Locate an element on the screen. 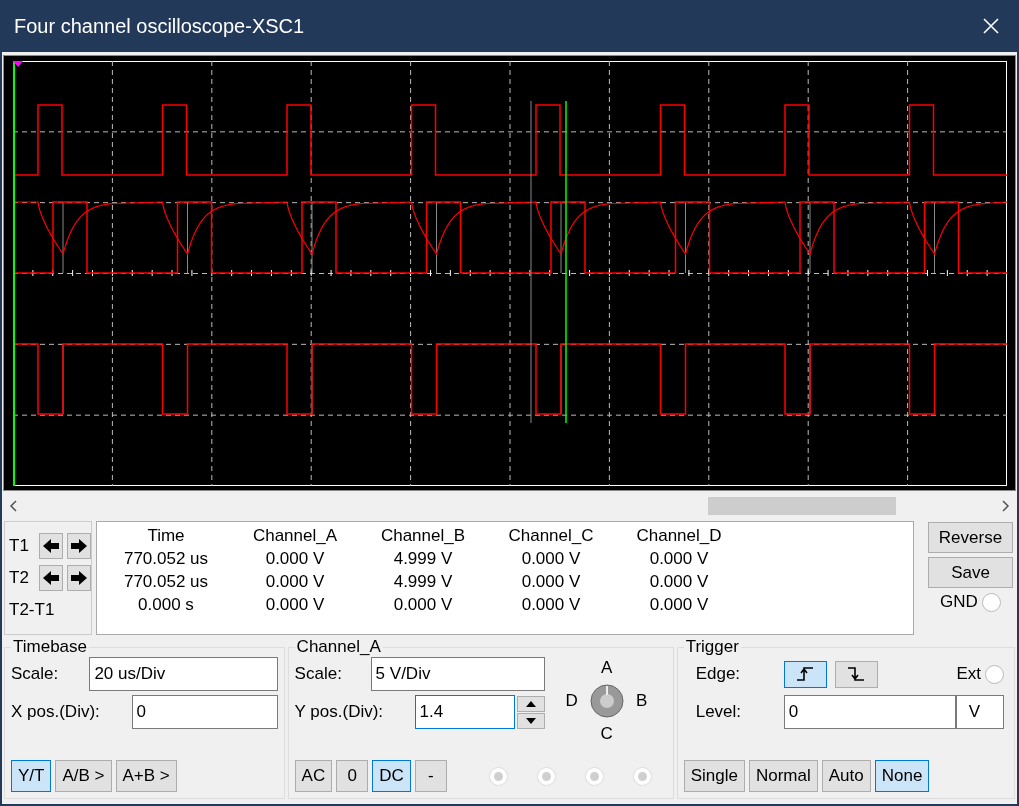 The image size is (1019, 806). close-icon is located at coordinates (991, 26).